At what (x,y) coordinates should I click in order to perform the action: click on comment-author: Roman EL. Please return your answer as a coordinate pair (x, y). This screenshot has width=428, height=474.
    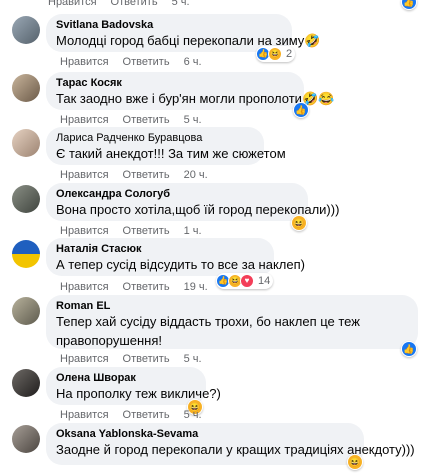
    Looking at the image, I should click on (83, 306).